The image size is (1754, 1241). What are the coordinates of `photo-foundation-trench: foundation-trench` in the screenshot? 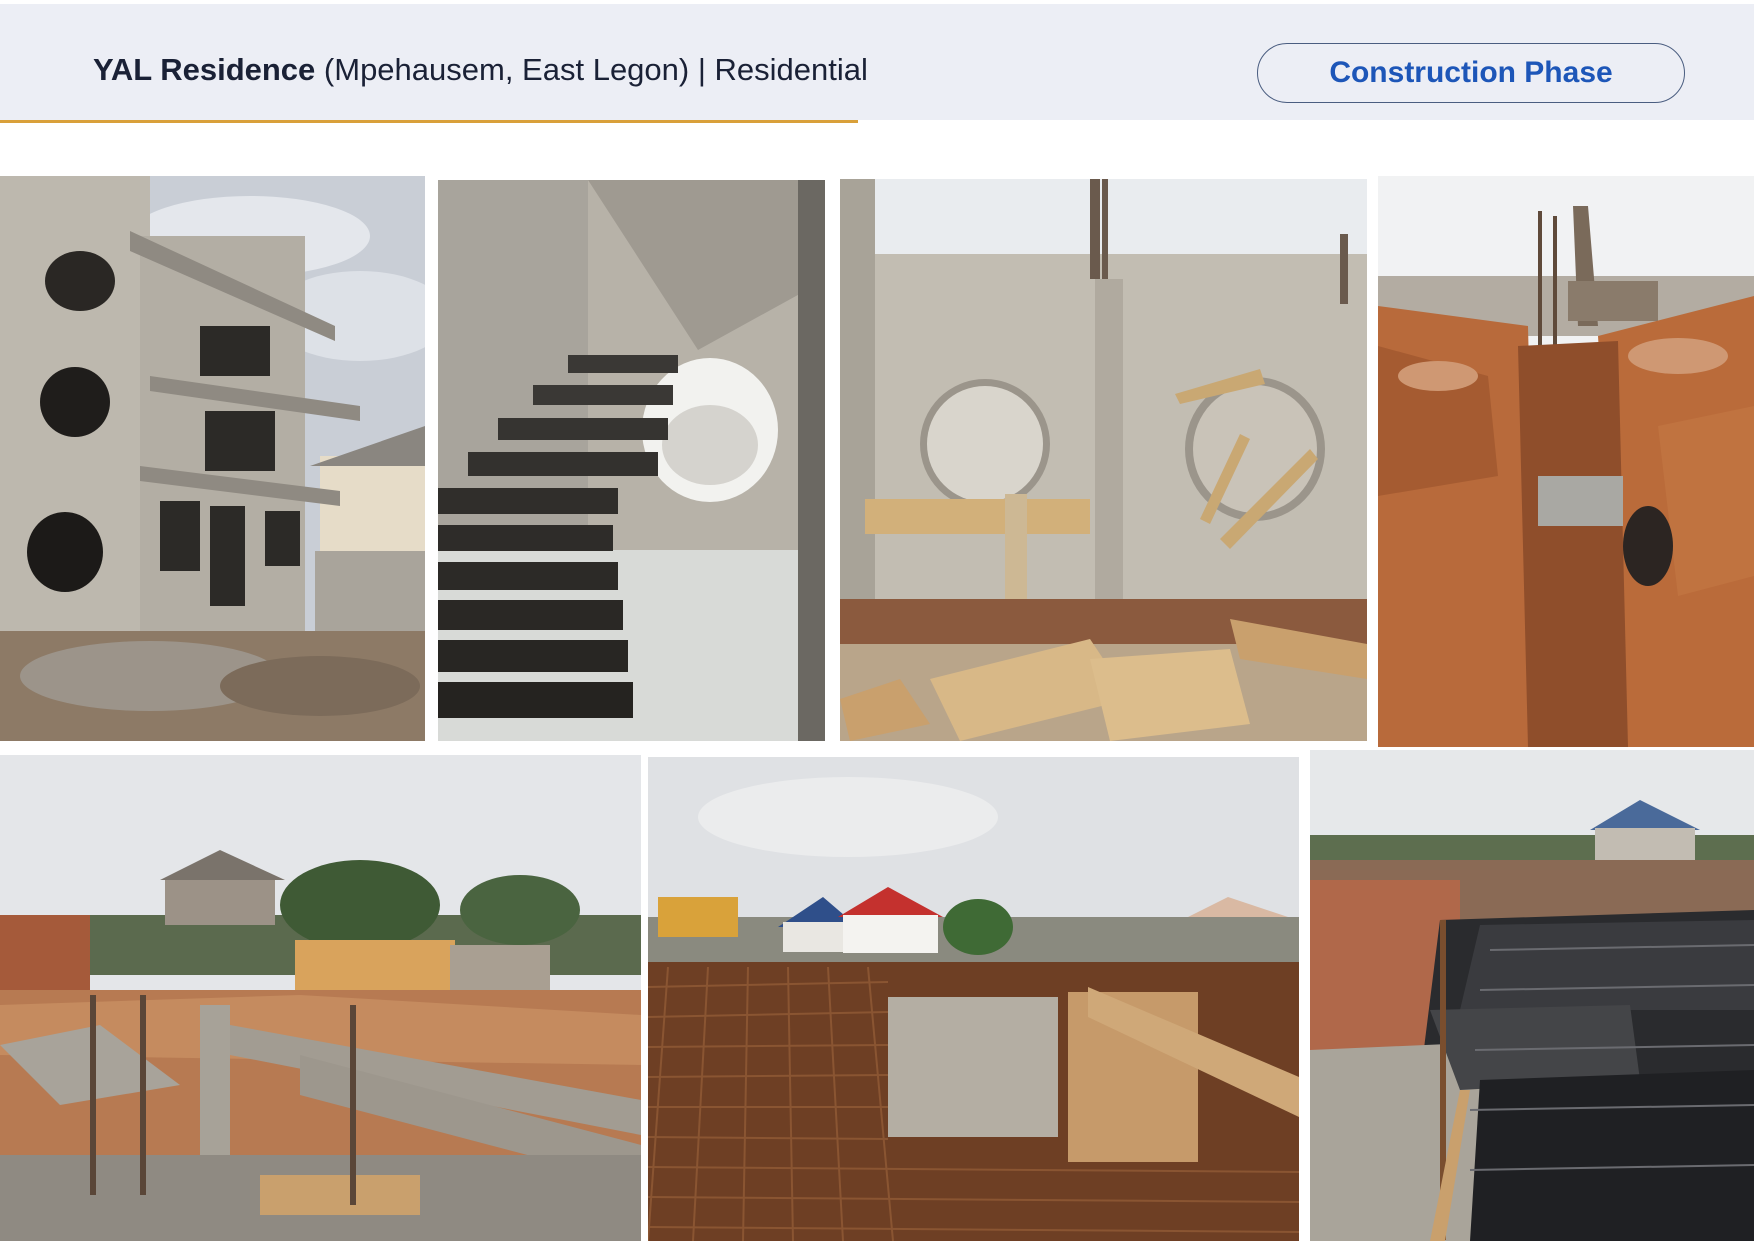 It's located at (1566, 461).